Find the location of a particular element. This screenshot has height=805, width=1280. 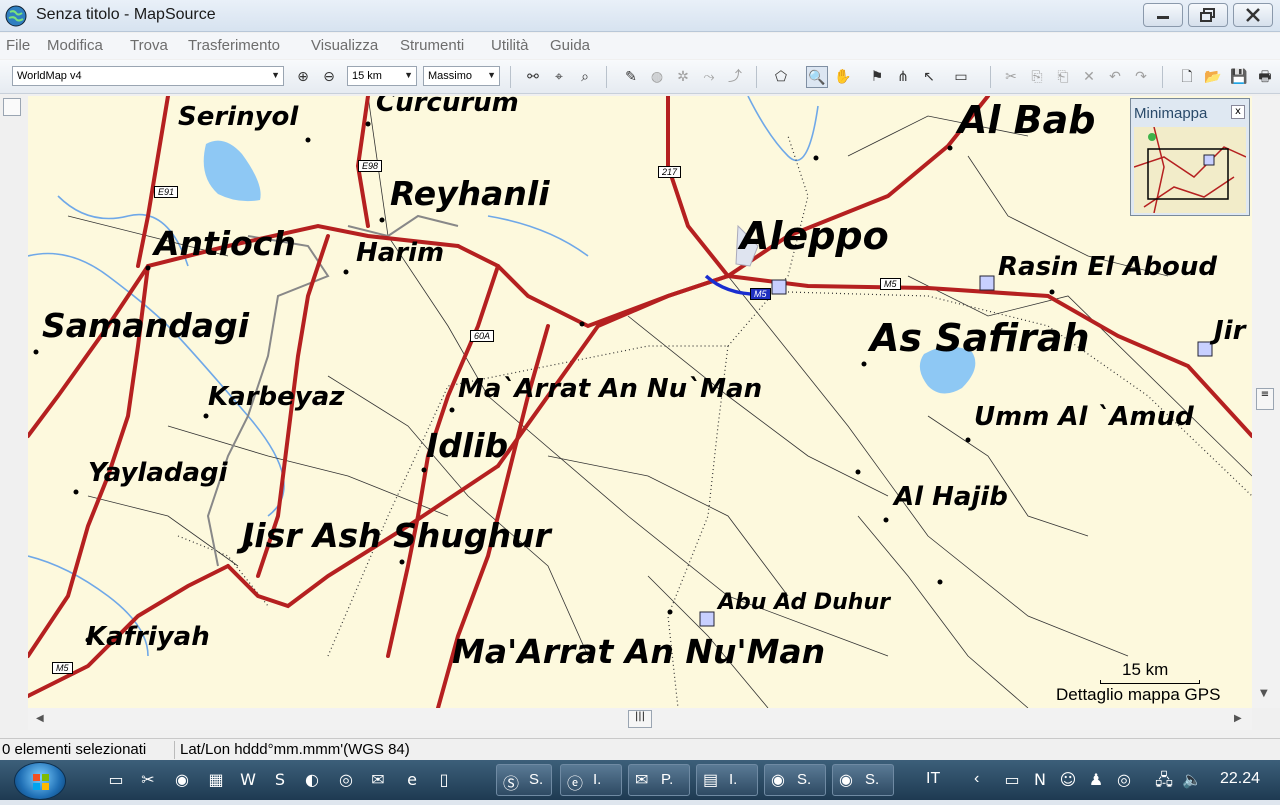

route-icon: ✲ is located at coordinates (683, 77).